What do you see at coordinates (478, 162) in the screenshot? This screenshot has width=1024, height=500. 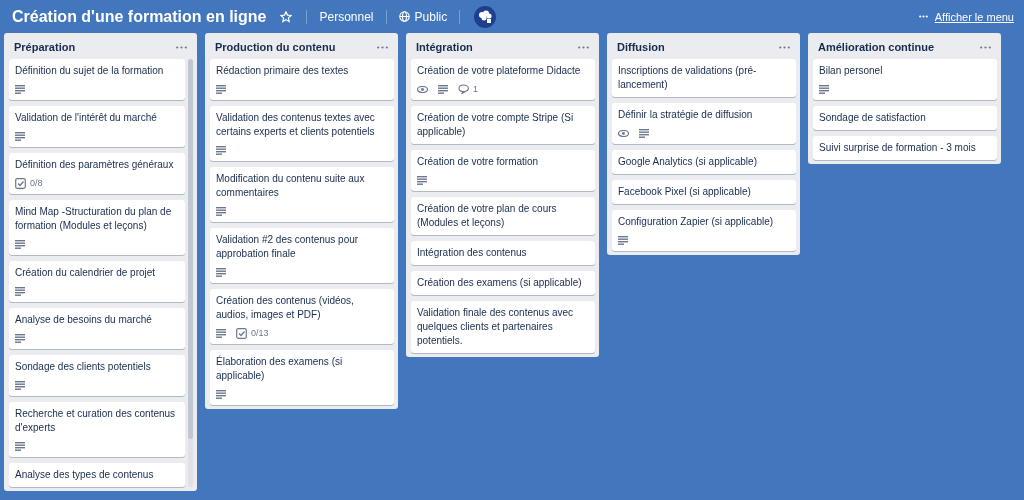 I see `card-title: Création de votre formation` at bounding box center [478, 162].